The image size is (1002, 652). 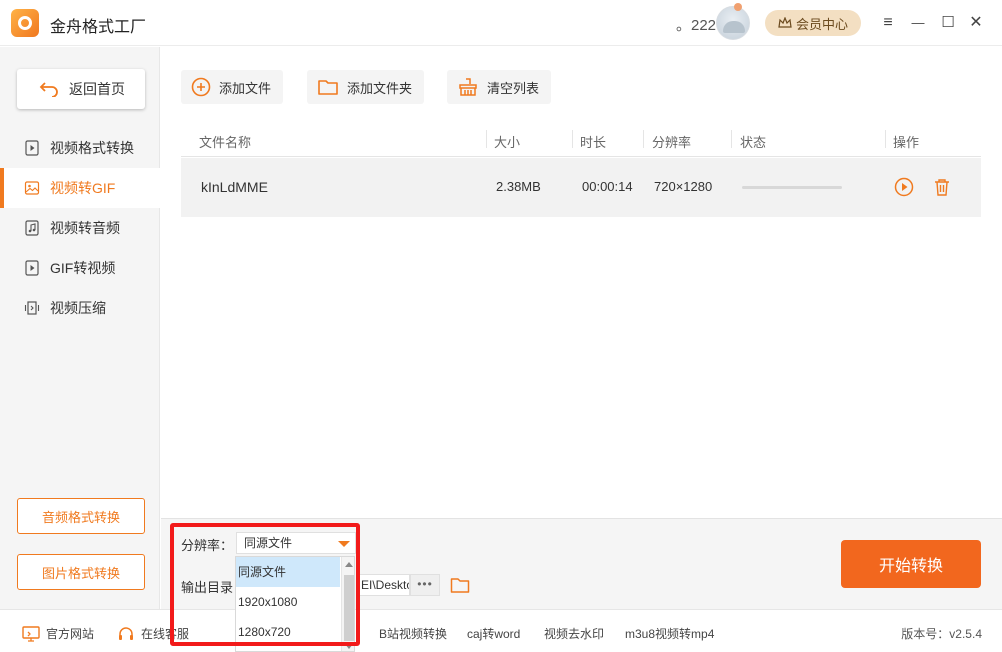 I want to click on title-bar: 金舟格式工厂 。222 会员中心 ≡ — ☐ ✕, so click(x=501, y=23).